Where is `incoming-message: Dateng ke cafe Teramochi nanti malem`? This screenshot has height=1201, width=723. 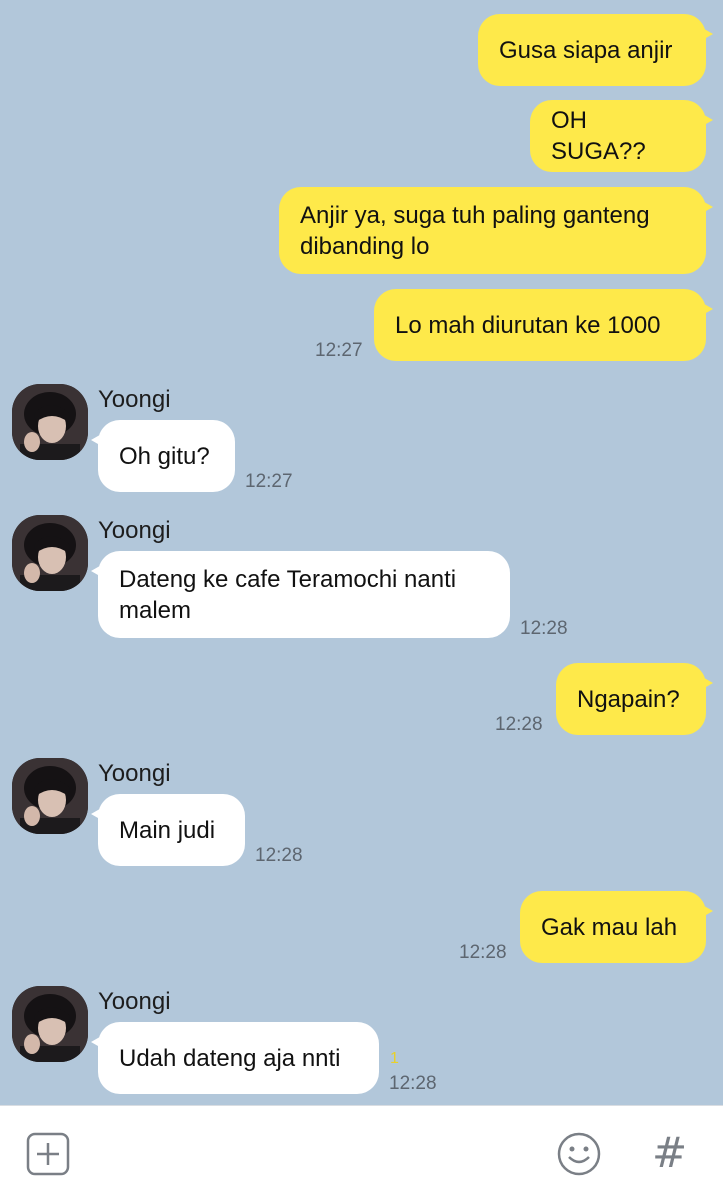 incoming-message: Dateng ke cafe Teramochi nanti malem is located at coordinates (300, 594).